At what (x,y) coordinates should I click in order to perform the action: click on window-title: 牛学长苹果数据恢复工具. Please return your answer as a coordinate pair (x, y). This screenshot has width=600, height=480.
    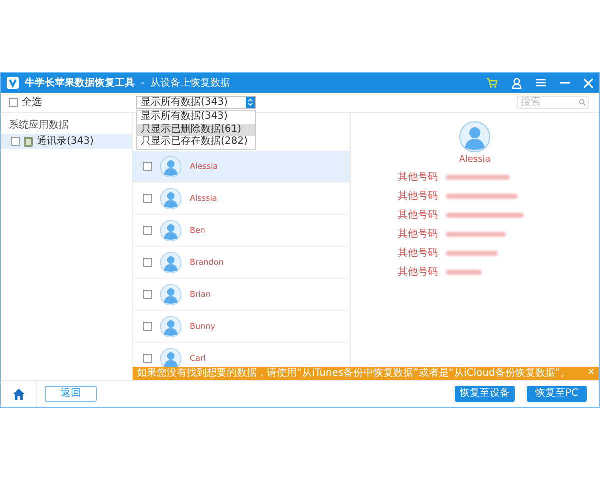
    Looking at the image, I should click on (80, 83).